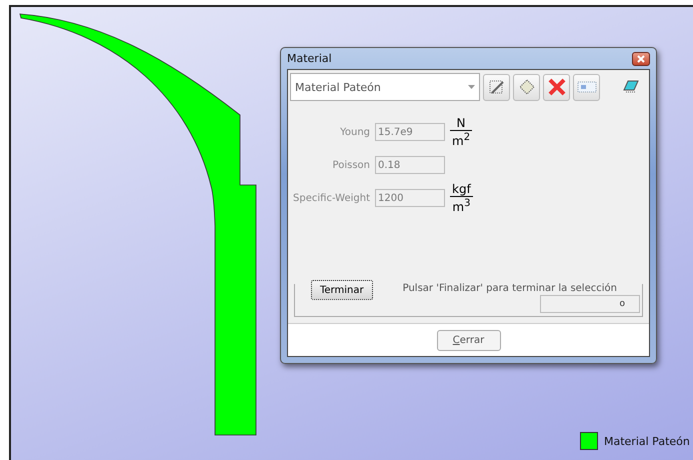  What do you see at coordinates (586, 87) in the screenshot?
I see `field-icon` at bounding box center [586, 87].